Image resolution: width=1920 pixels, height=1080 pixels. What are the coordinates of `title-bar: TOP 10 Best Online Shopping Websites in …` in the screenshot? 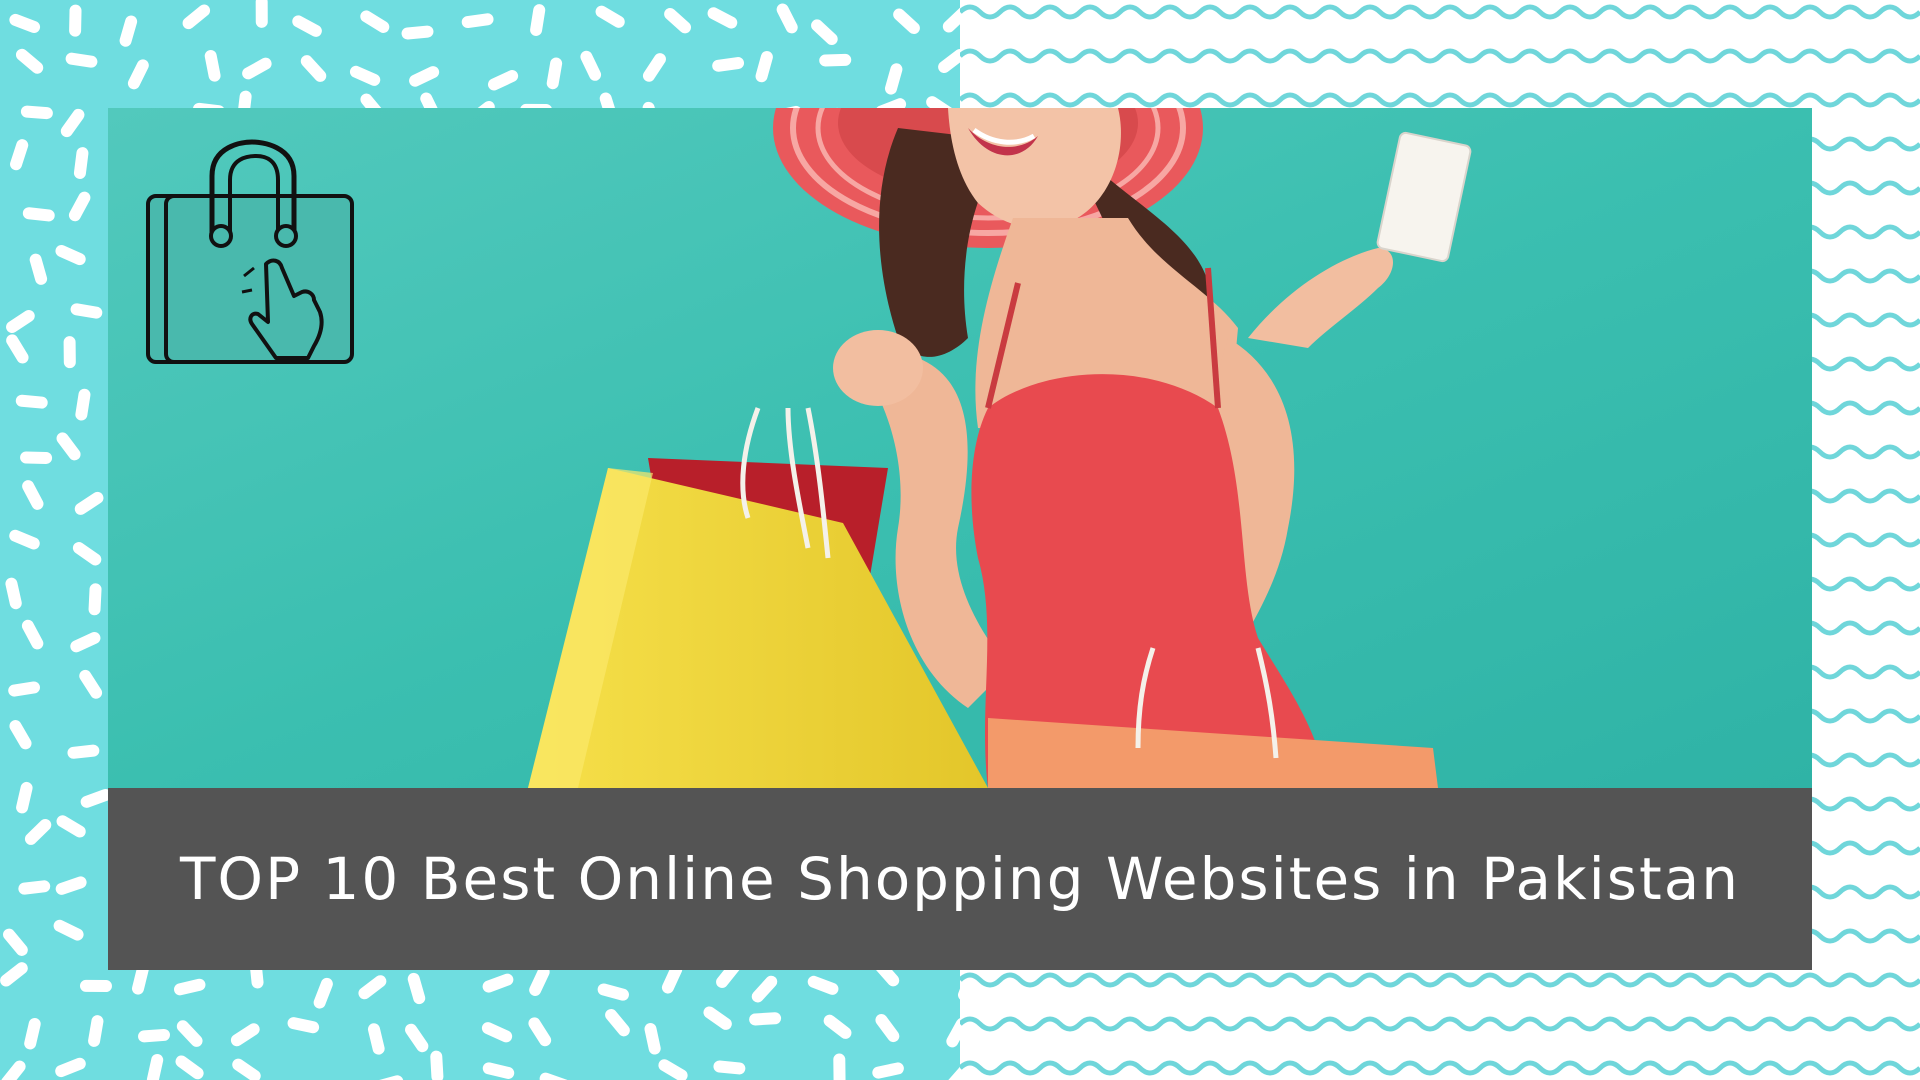 It's located at (960, 879).